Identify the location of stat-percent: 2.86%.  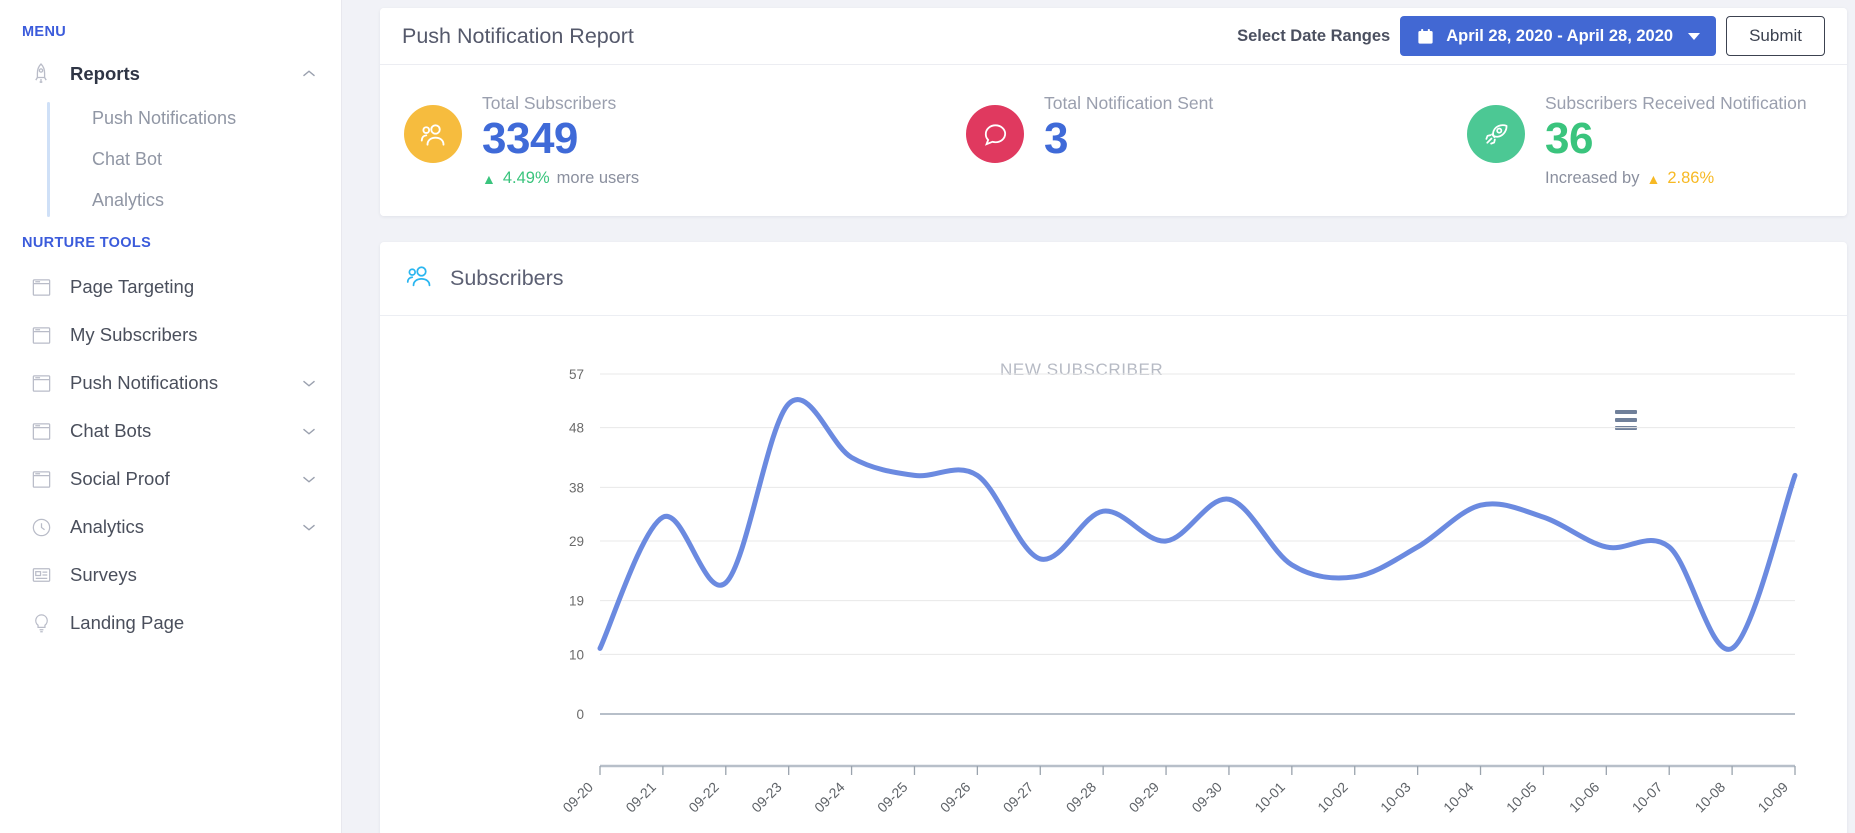
(1691, 178).